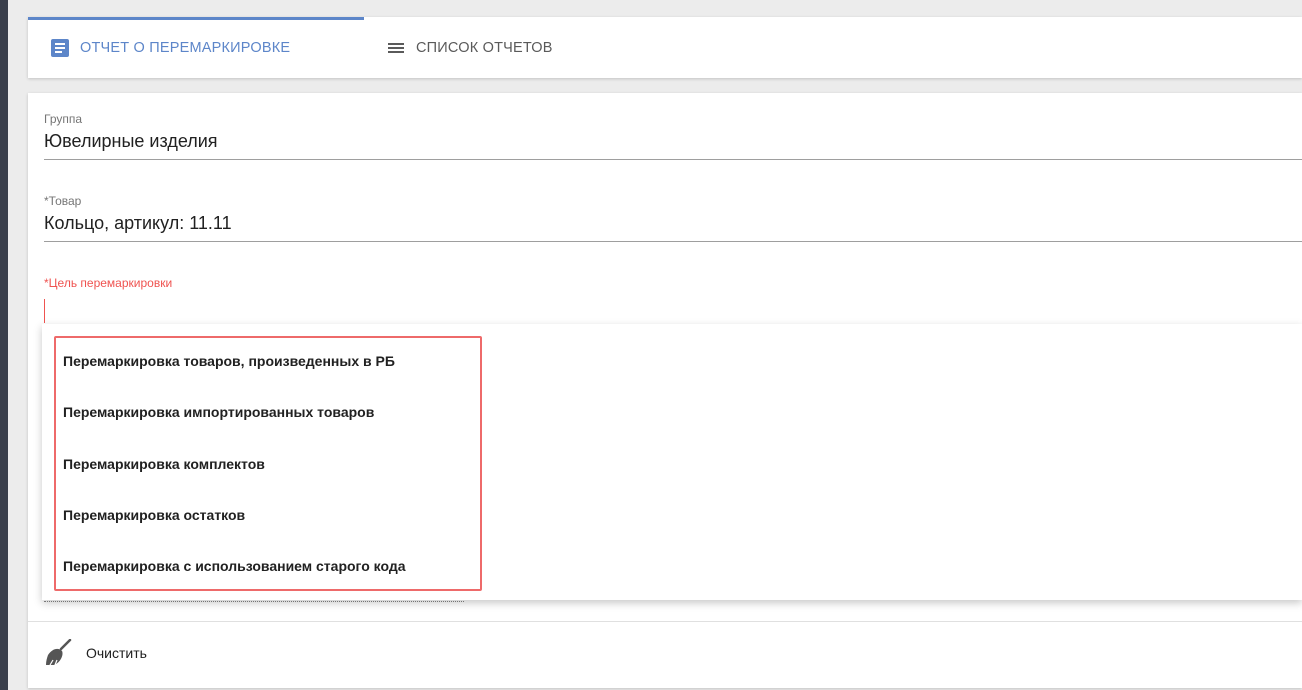 The height and width of the screenshot is (690, 1302). Describe the element at coordinates (484, 47) in the screenshot. I see `tab-label: СПИСОК ОТЧЕТОВ` at that location.